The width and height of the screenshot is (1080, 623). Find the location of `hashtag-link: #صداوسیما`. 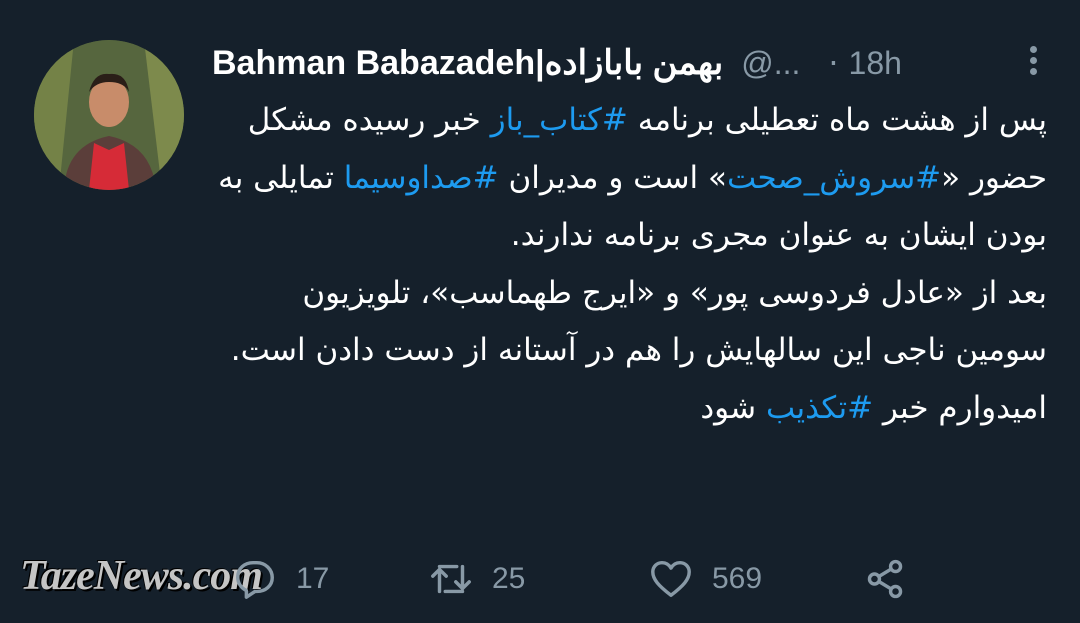

hashtag-link: #صداوسیما is located at coordinates (421, 178).